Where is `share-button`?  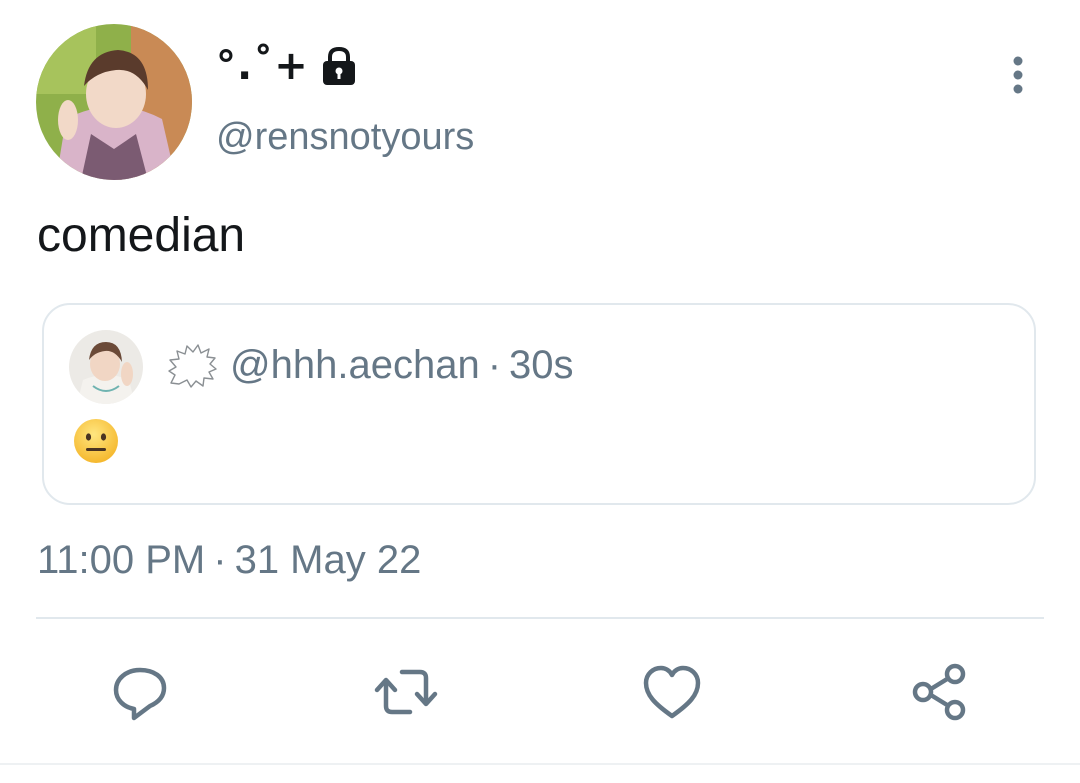 share-button is located at coordinates (939, 692).